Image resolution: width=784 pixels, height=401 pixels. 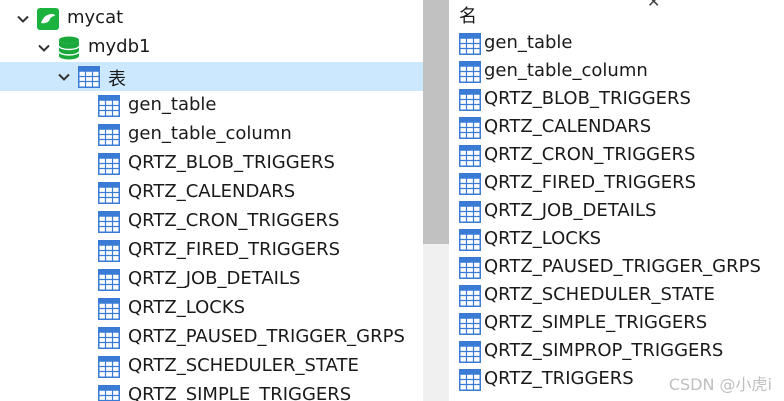 What do you see at coordinates (559, 378) in the screenshot?
I see `object-list-item-label: QRTZ_TRIGGERS` at bounding box center [559, 378].